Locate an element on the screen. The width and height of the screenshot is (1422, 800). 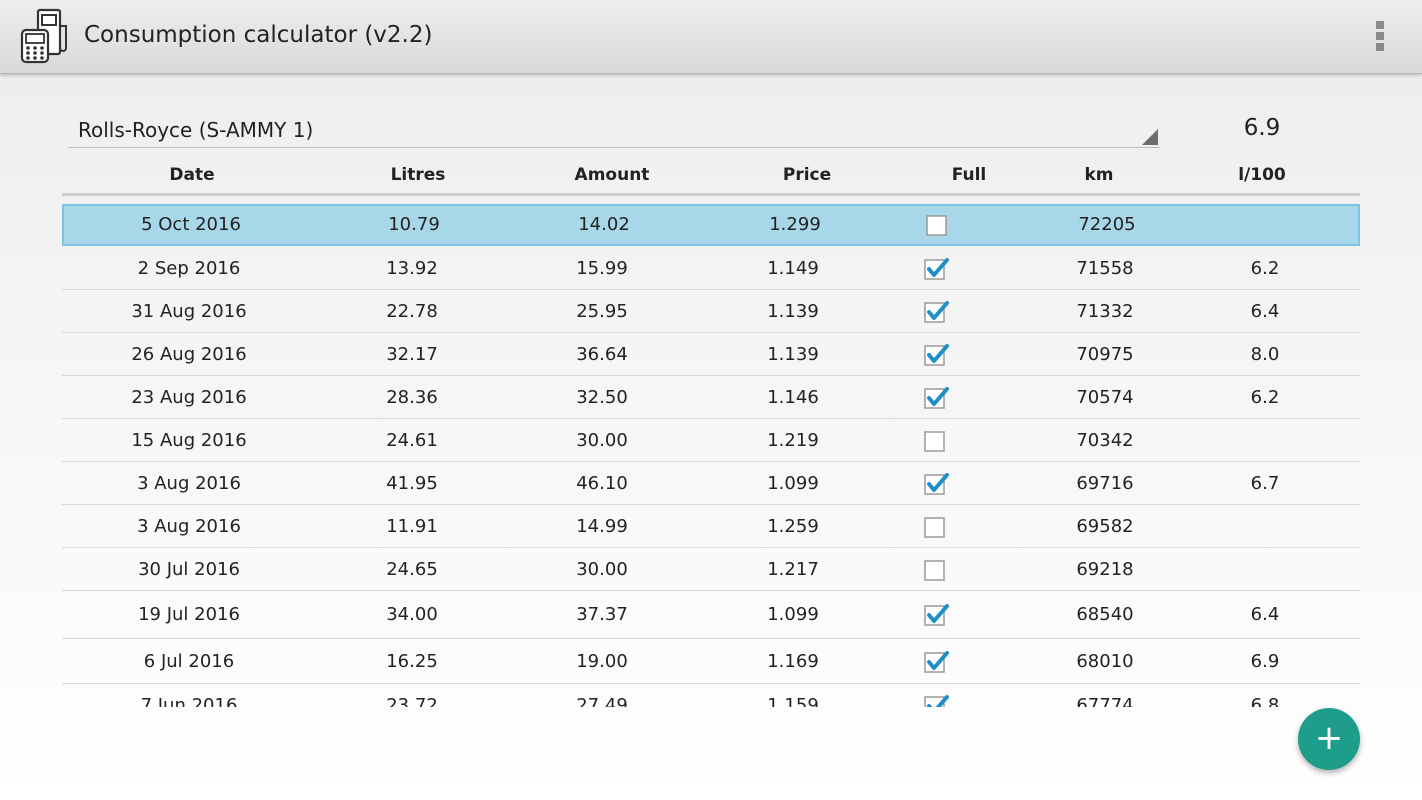
header-full: Full is located at coordinates (969, 175).